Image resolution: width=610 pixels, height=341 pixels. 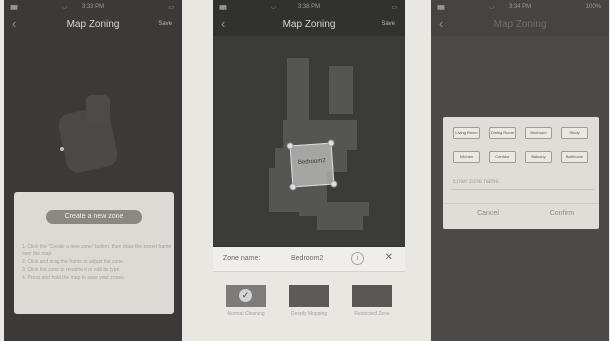 I want to click on room-name-chip: Balcony, so click(x=538, y=157).